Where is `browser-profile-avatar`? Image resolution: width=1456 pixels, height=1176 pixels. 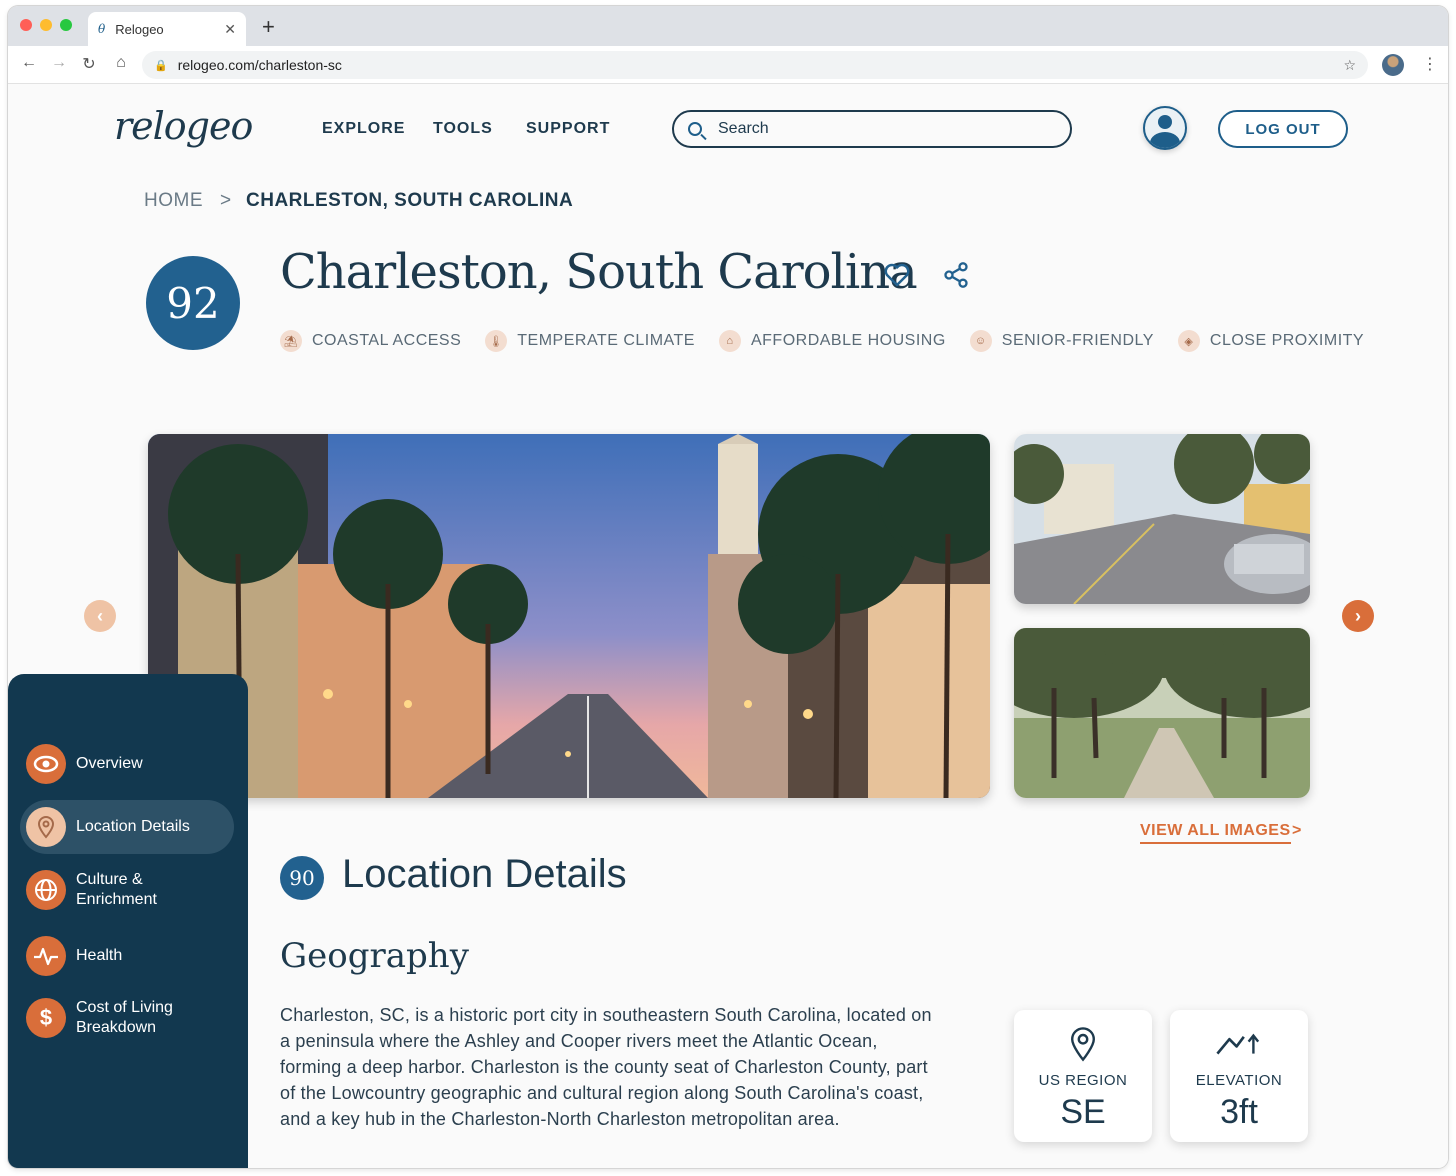
browser-profile-avatar is located at coordinates (1393, 65).